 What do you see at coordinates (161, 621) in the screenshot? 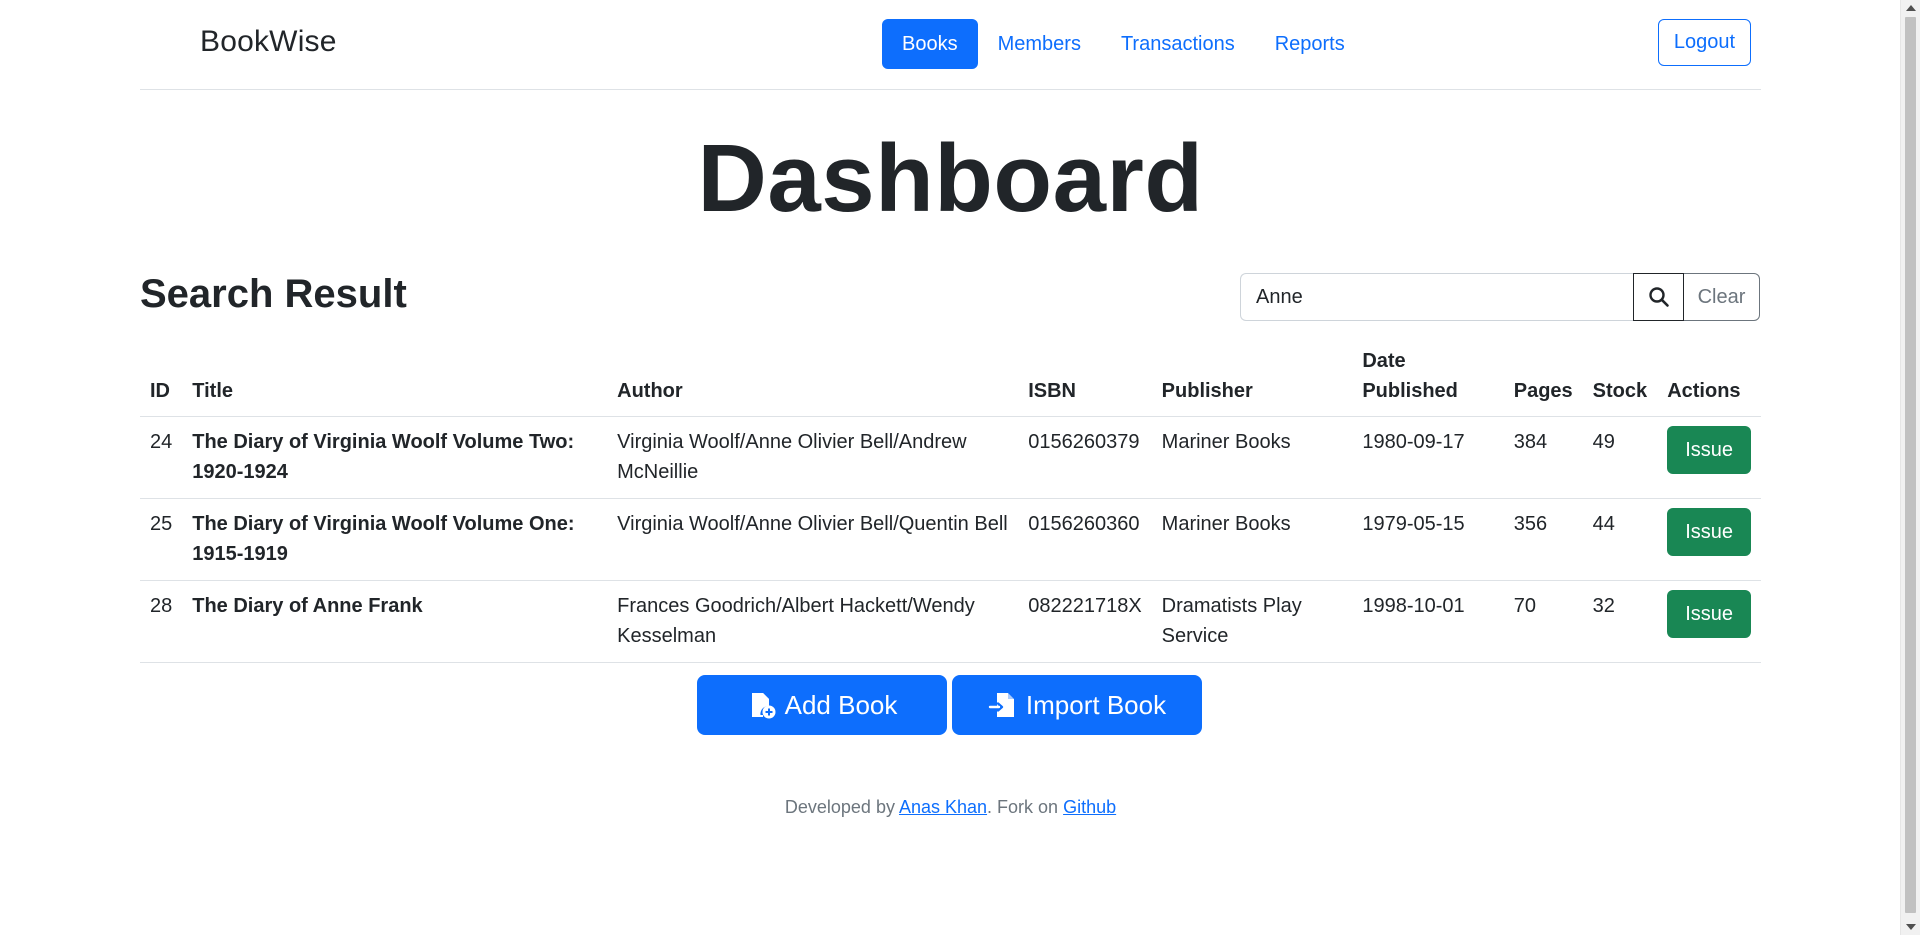
I see `cell-id: 28` at bounding box center [161, 621].